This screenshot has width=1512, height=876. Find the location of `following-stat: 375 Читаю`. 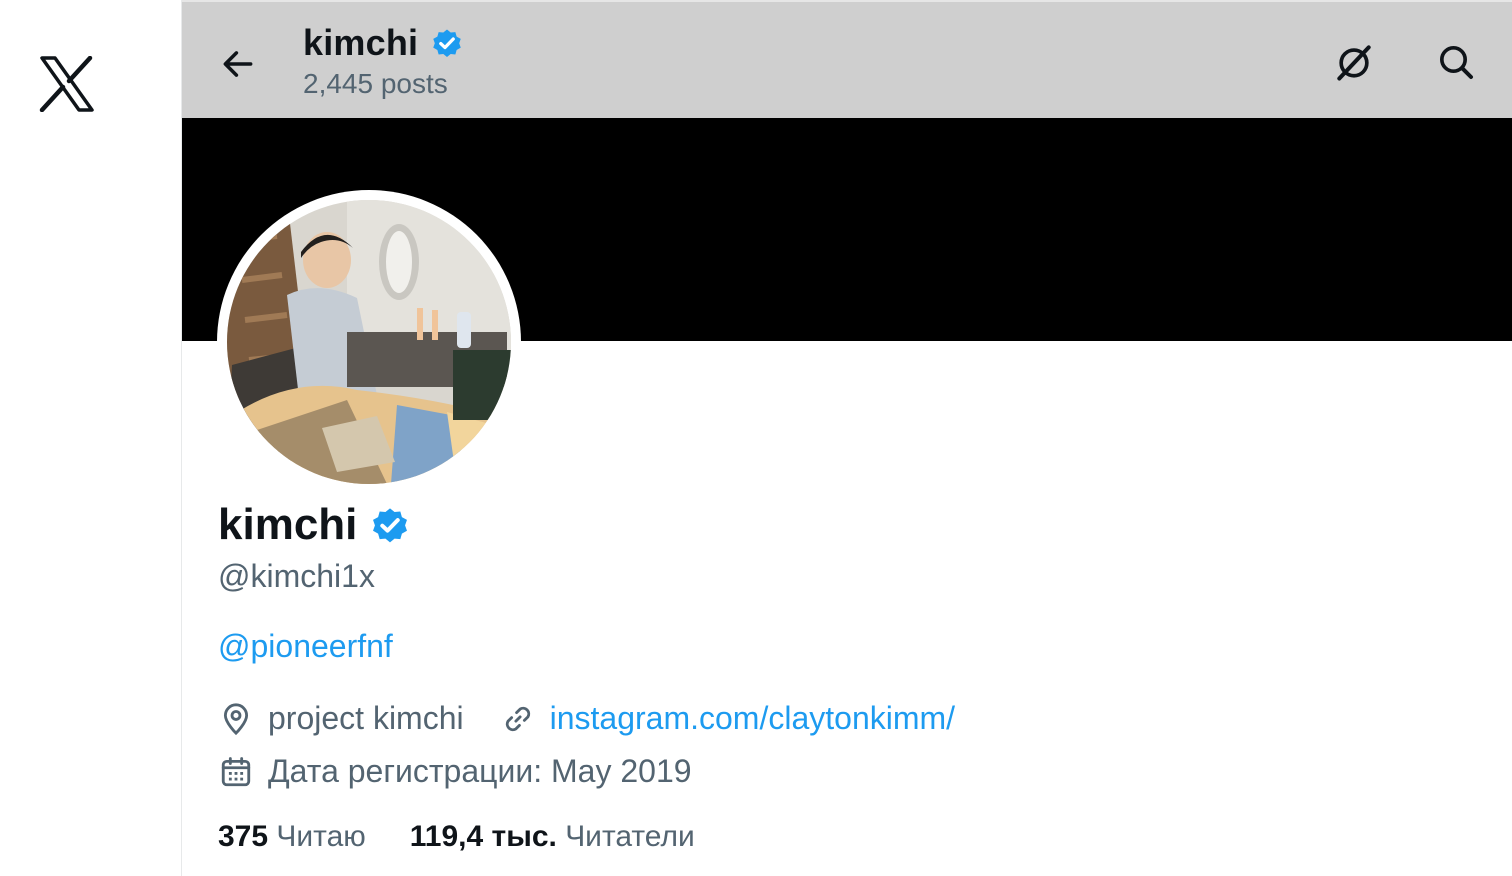

following-stat: 375 Читаю is located at coordinates (292, 837).